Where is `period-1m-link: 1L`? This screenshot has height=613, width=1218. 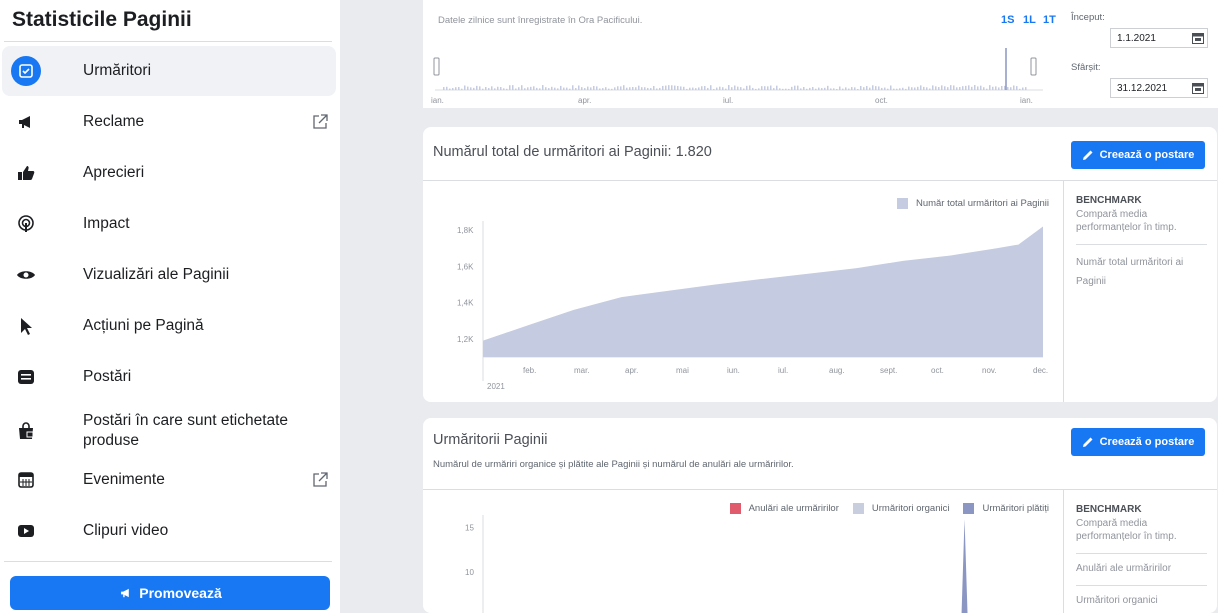
period-1m-link: 1L is located at coordinates (1029, 20).